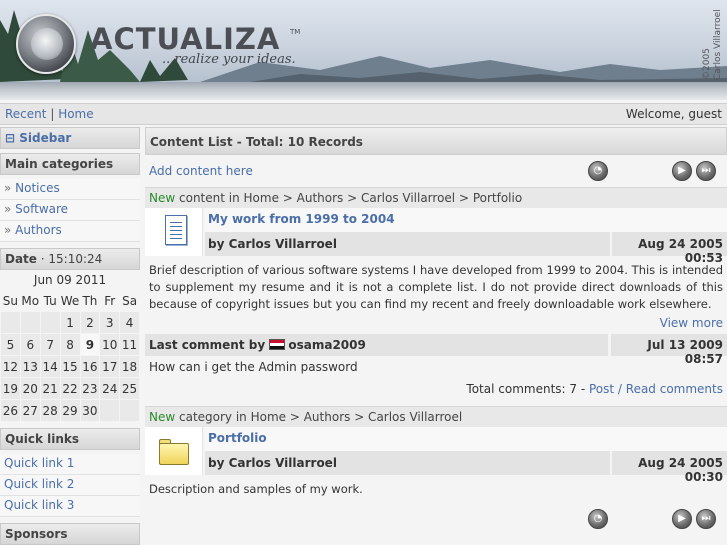  Describe the element at coordinates (436, 522) in the screenshot. I see `bottom-toolbar: ◔ ▶ ⏭` at that location.